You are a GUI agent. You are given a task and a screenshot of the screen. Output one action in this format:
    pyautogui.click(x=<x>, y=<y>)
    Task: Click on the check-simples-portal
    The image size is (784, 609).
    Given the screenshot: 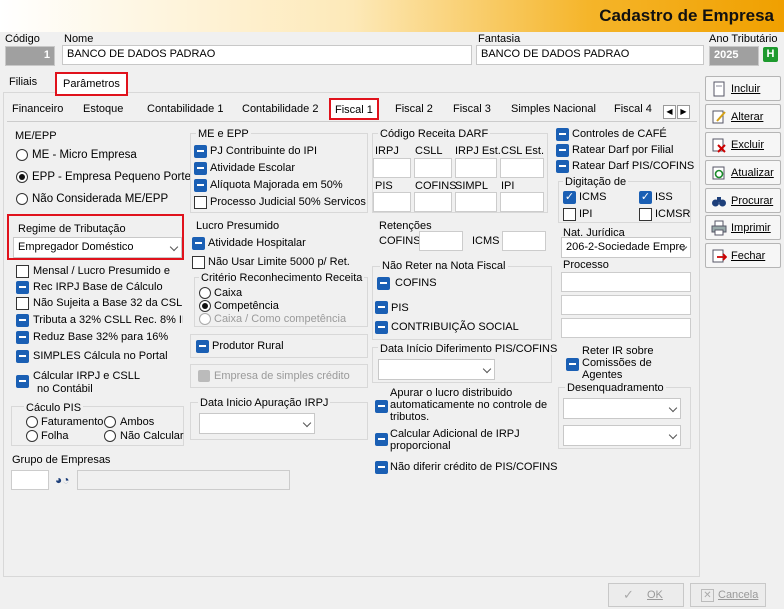 What is the action you would take?
    pyautogui.click(x=22, y=356)
    